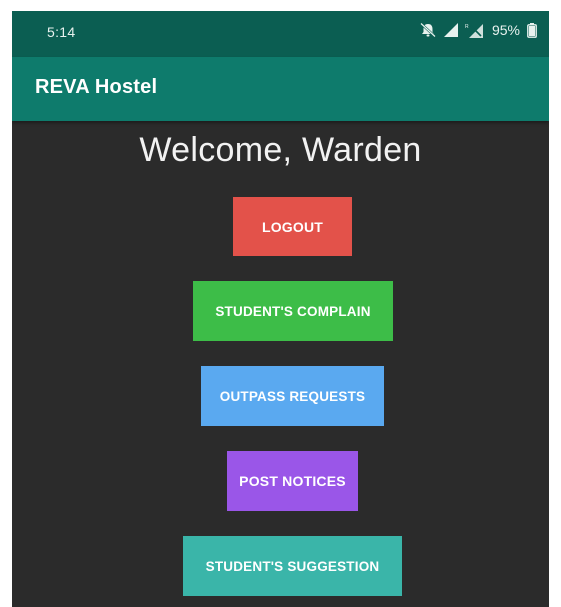 The height and width of the screenshot is (607, 561). Describe the element at coordinates (428, 30) in the screenshot. I see `notifications-off-icon` at that location.